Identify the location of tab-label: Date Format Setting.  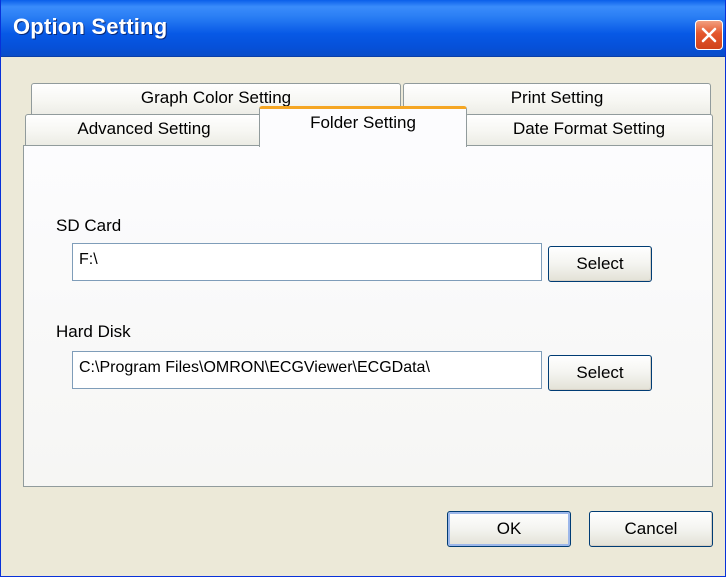
(589, 128).